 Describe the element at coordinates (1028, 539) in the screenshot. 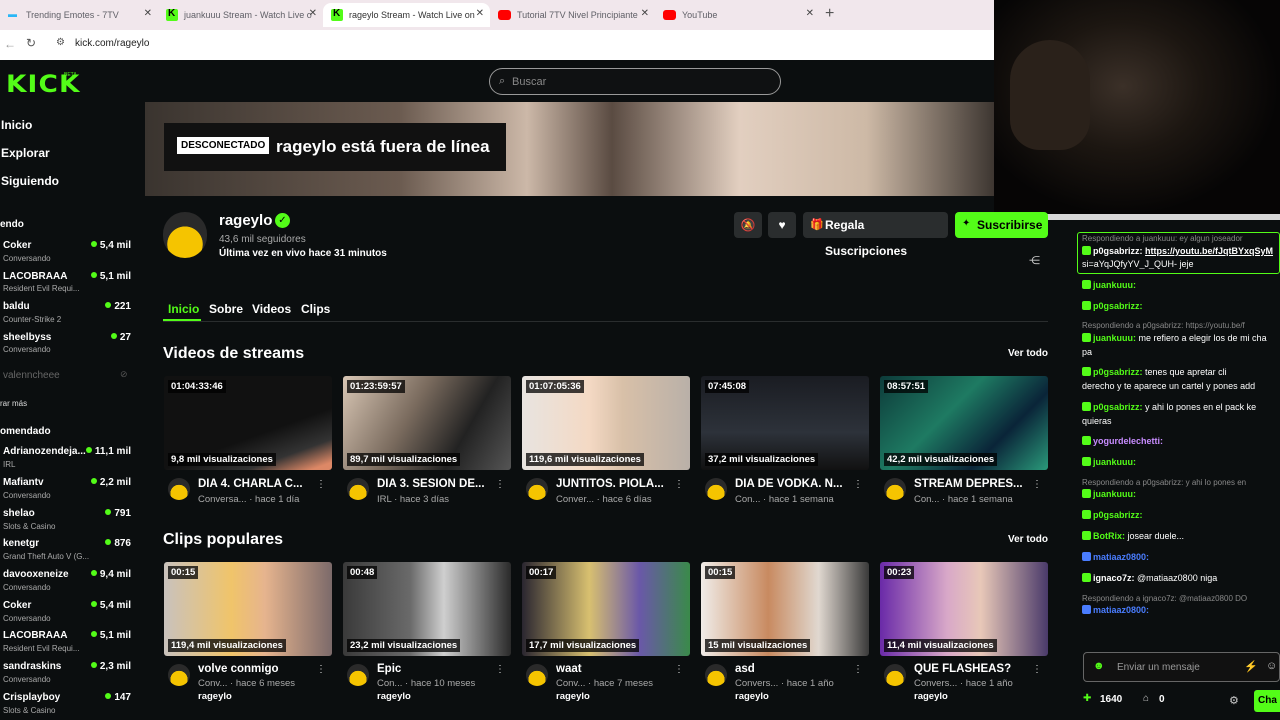

I see `clips-see-all-link: Ver todo` at that location.